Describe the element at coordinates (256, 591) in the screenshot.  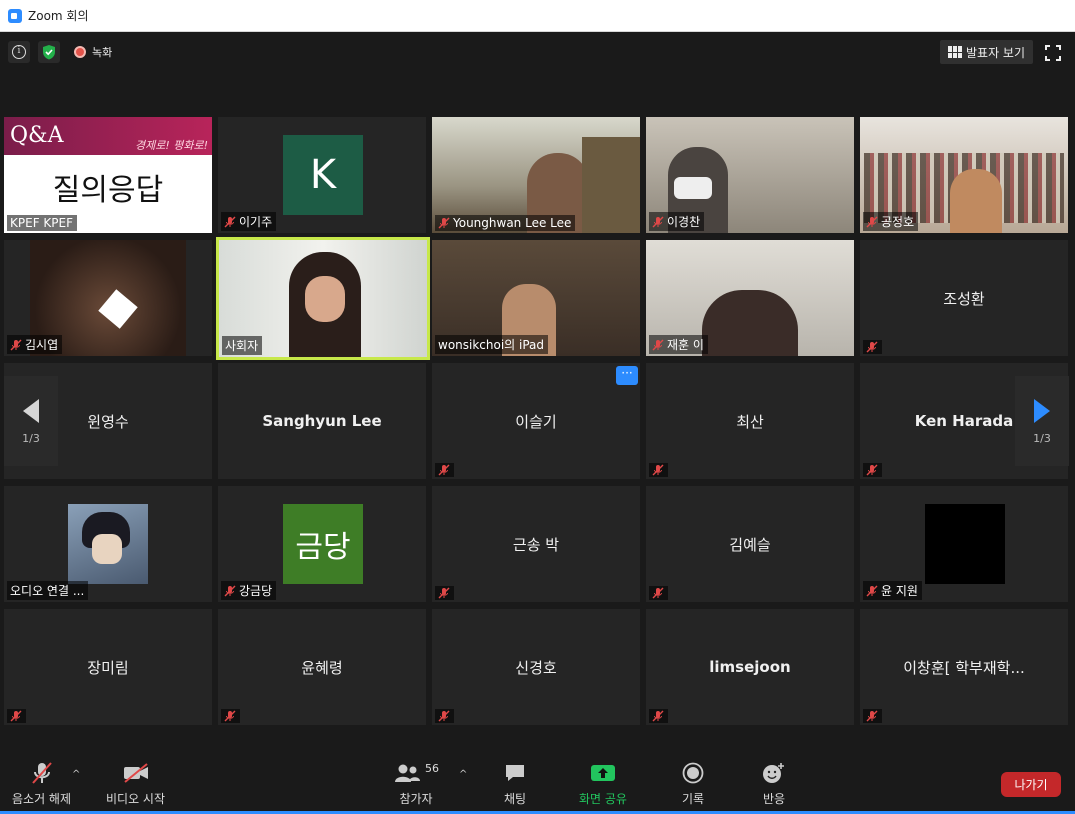
I see `participant-name: 강금당` at that location.